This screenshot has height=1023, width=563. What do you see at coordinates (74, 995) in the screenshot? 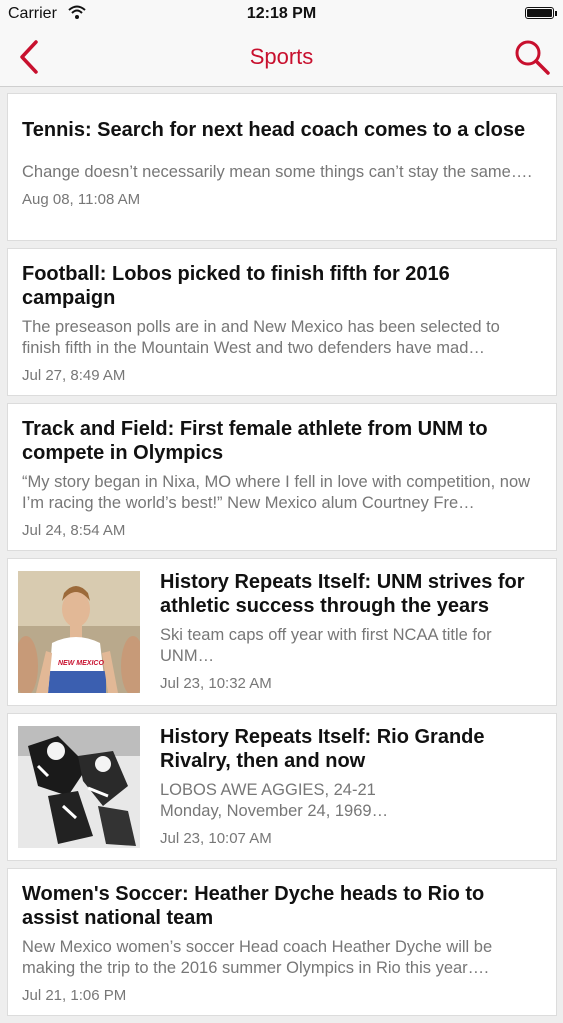
I see `article-date: Jul 21, 1:06 PM` at bounding box center [74, 995].